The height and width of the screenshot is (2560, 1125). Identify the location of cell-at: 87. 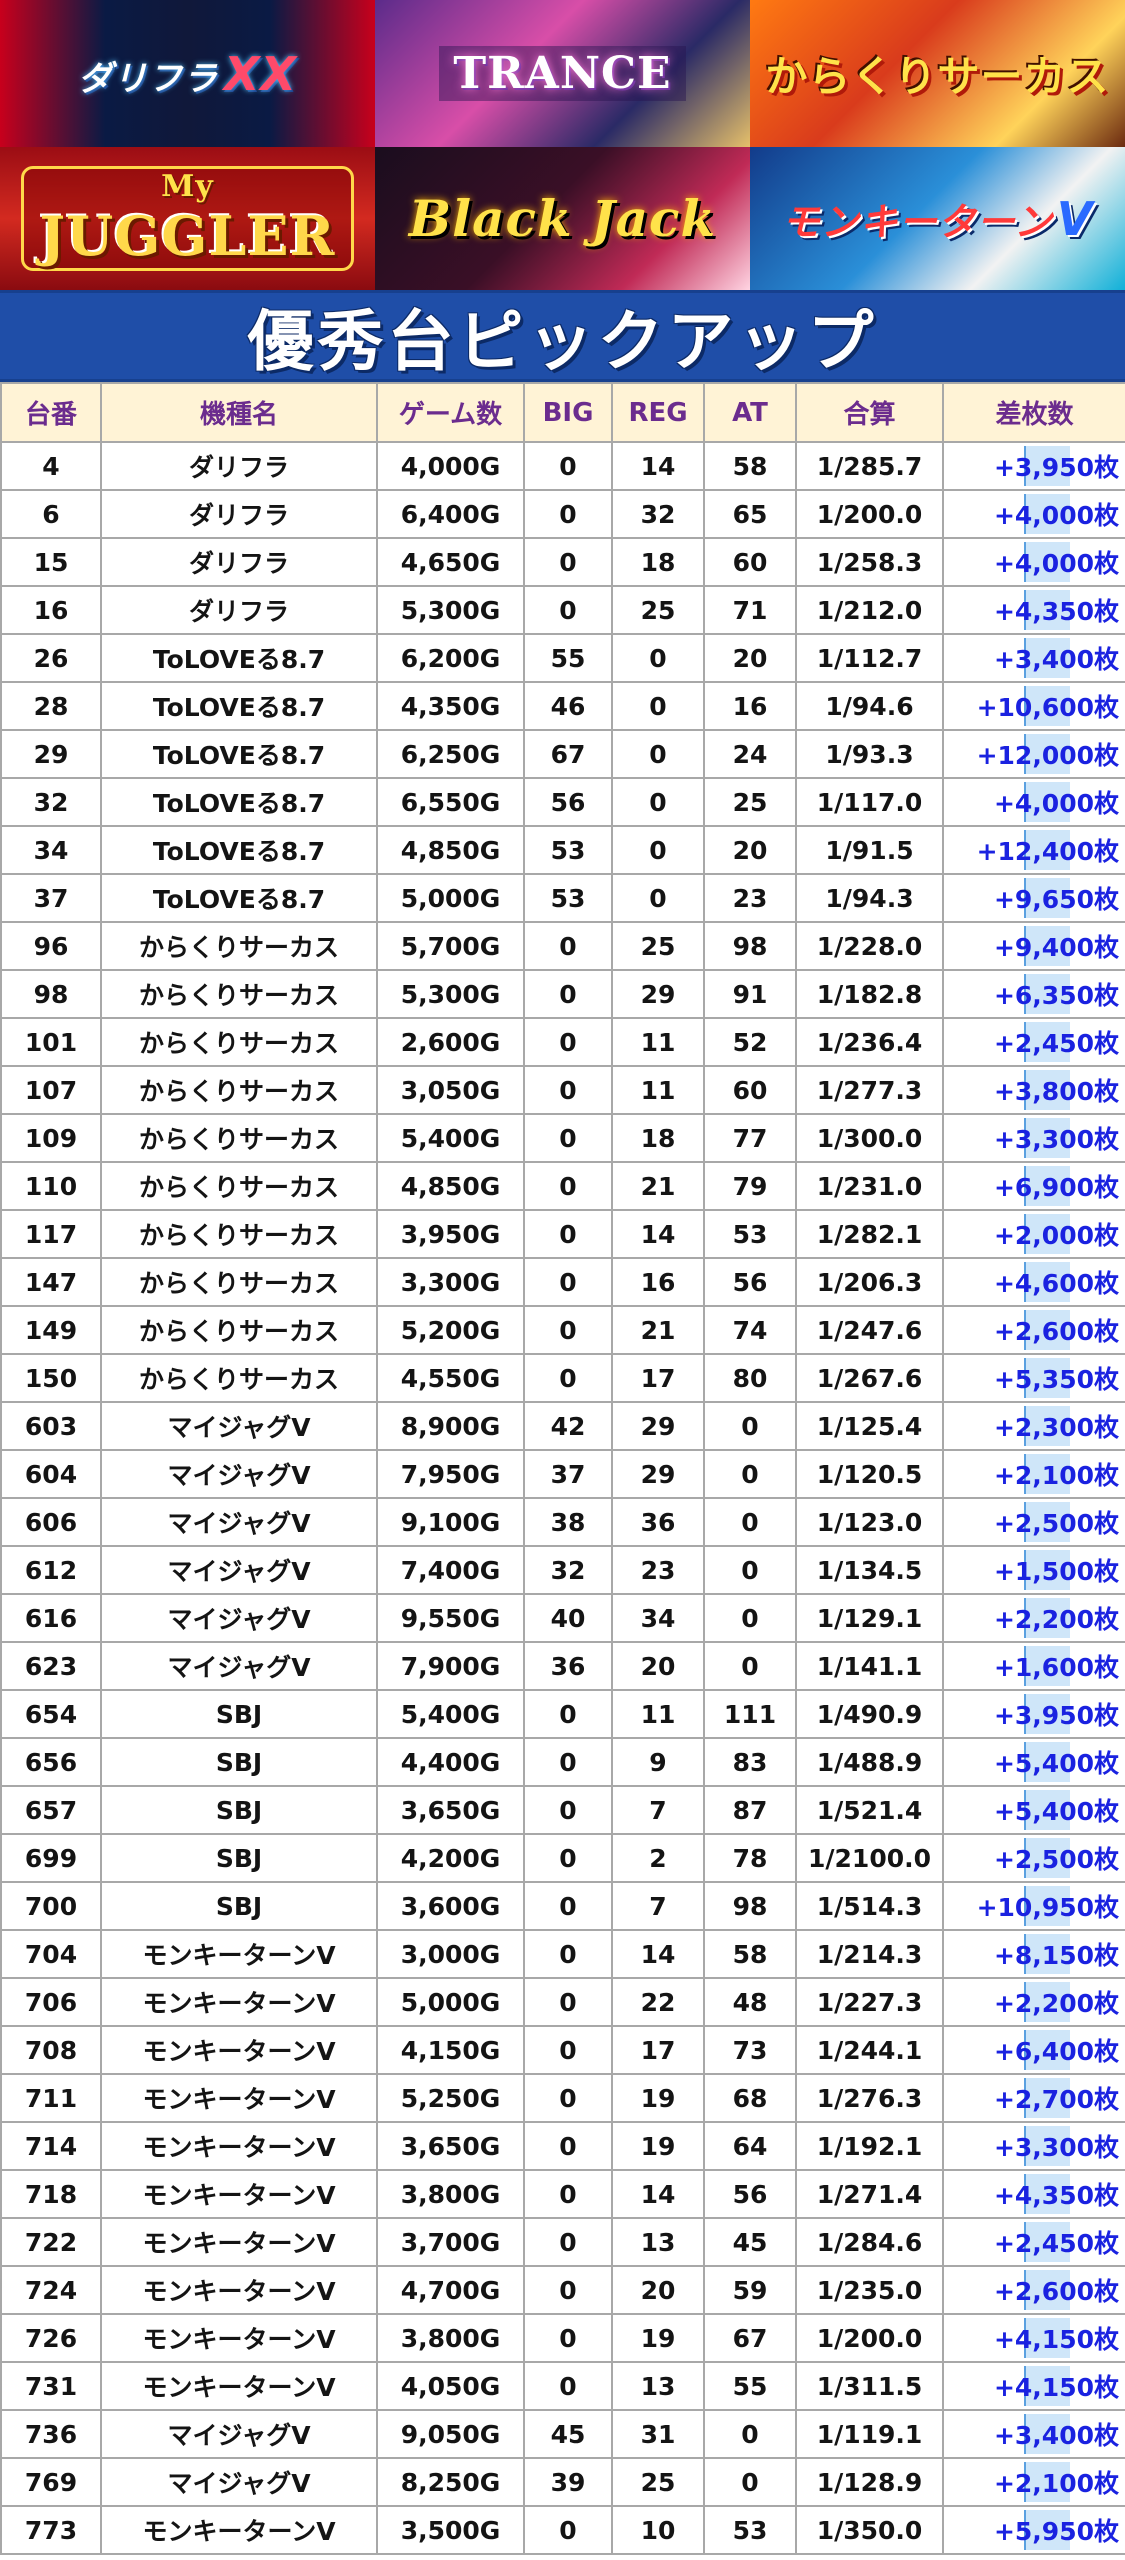
(750, 1810).